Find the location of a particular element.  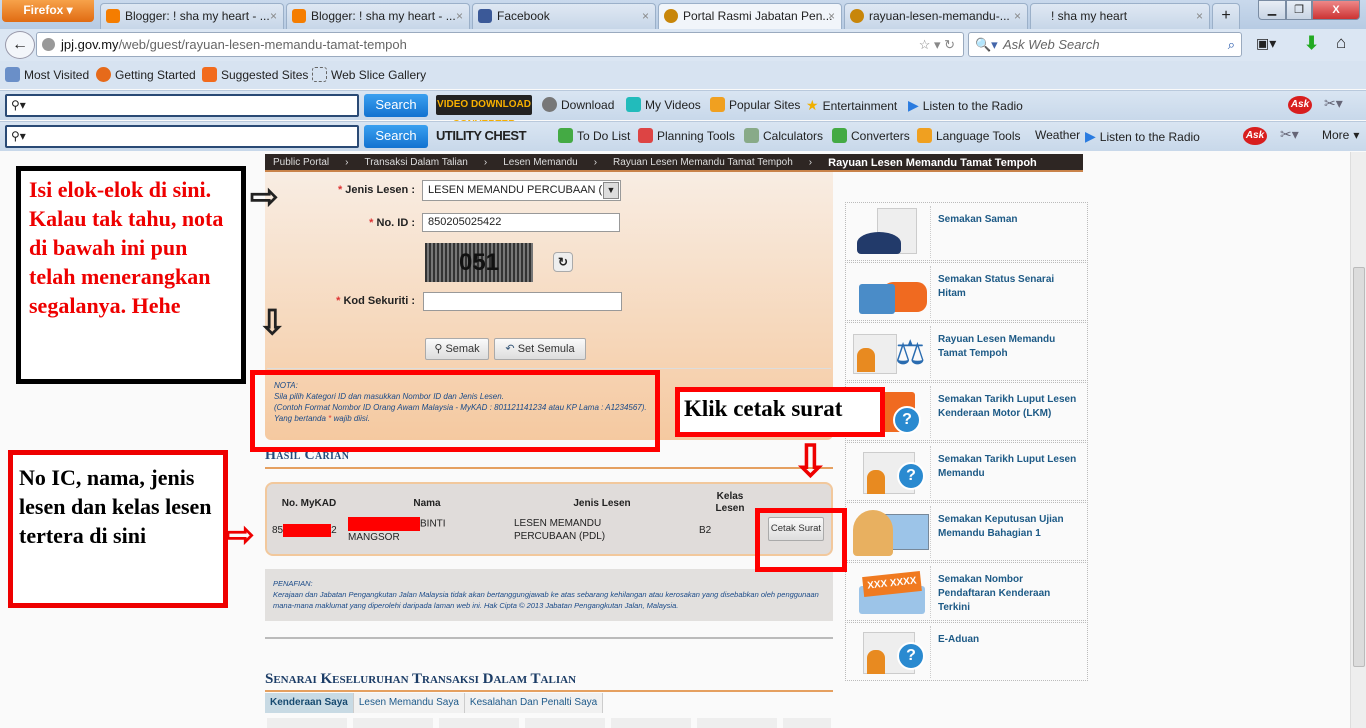

sidebar-item-e-aduan: ? E-Aduan is located at coordinates (966, 651).